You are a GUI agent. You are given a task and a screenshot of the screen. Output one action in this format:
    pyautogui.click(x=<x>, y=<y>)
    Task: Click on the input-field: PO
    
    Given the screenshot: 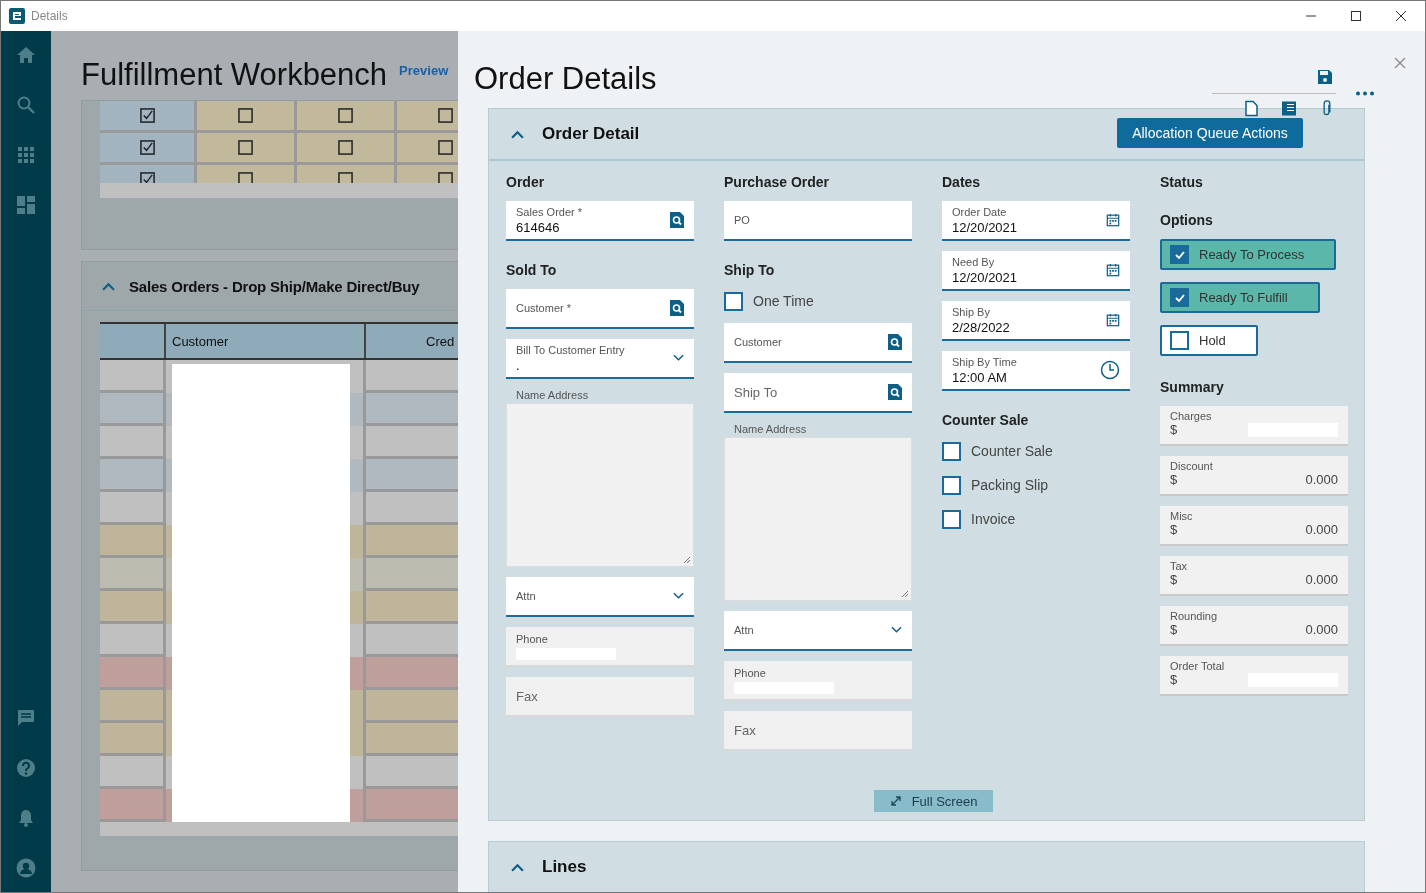 What is the action you would take?
    pyautogui.click(x=818, y=221)
    